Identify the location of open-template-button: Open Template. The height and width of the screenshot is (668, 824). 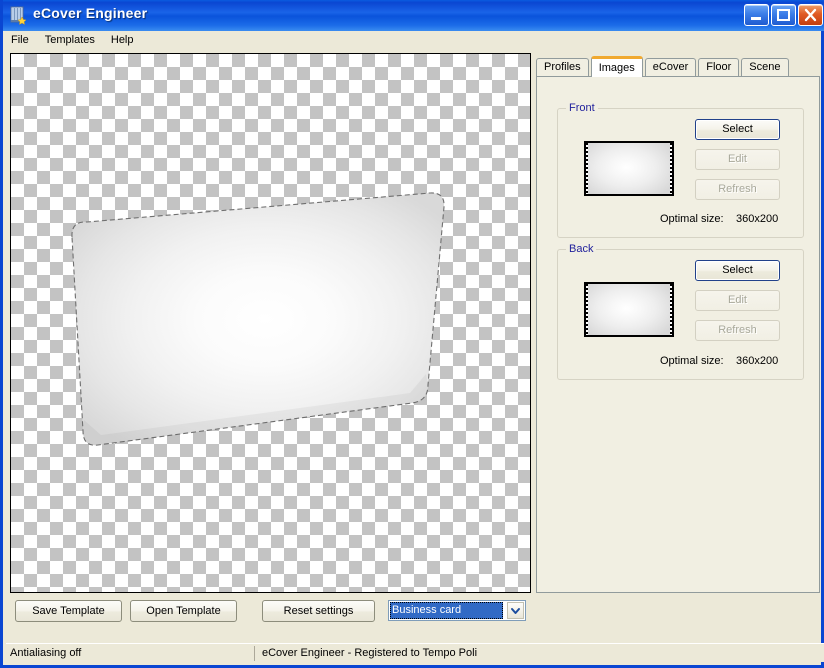
(183, 611).